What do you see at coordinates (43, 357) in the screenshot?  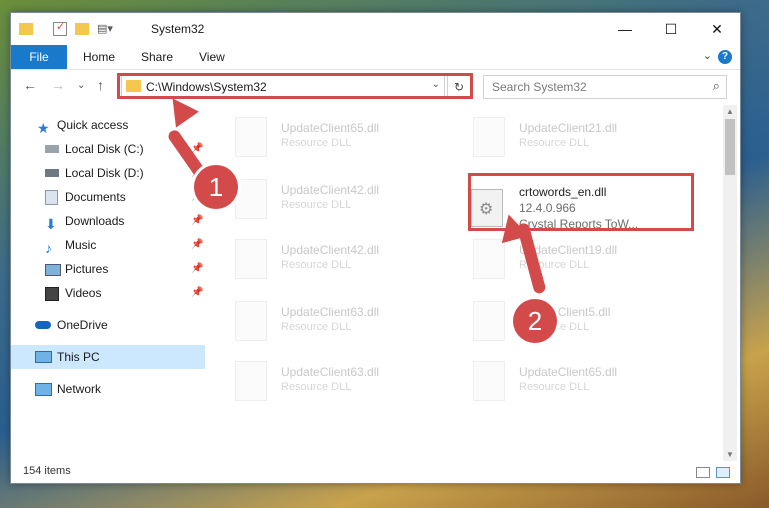 I see `computer-icon` at bounding box center [43, 357].